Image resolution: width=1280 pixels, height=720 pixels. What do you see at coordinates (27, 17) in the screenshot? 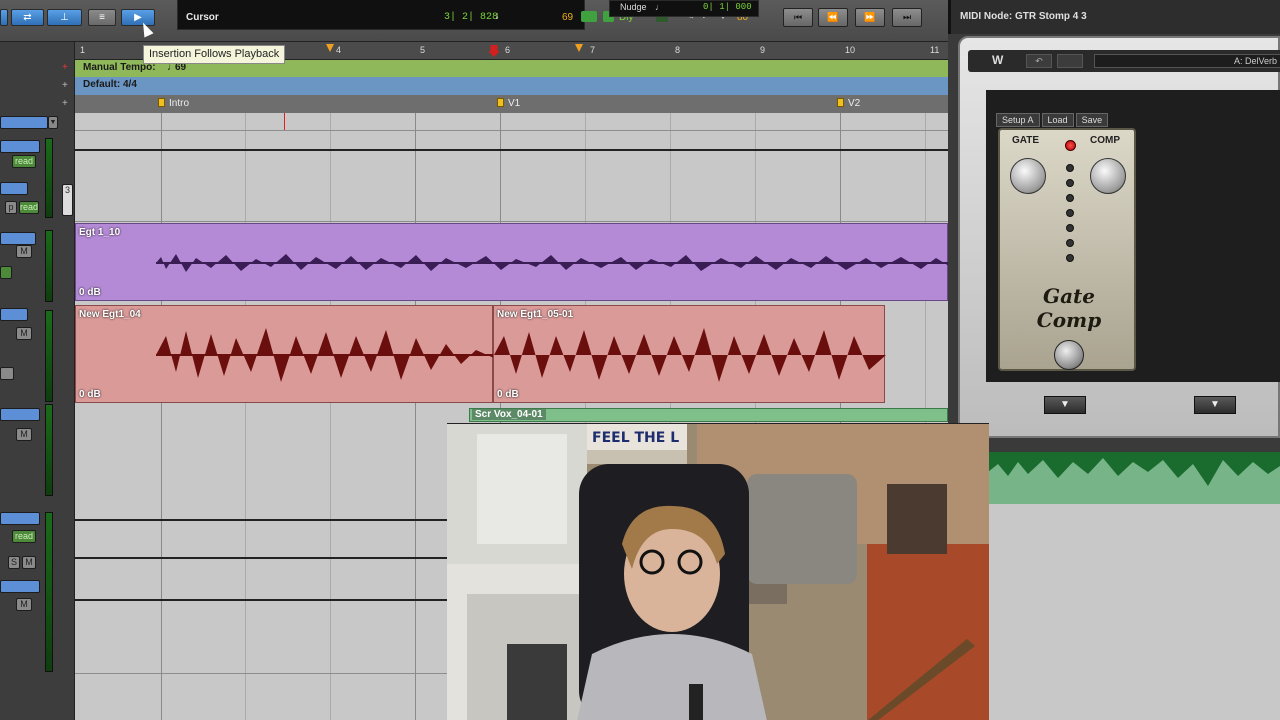
I see `shuffle-mode-button: ⇄` at bounding box center [27, 17].